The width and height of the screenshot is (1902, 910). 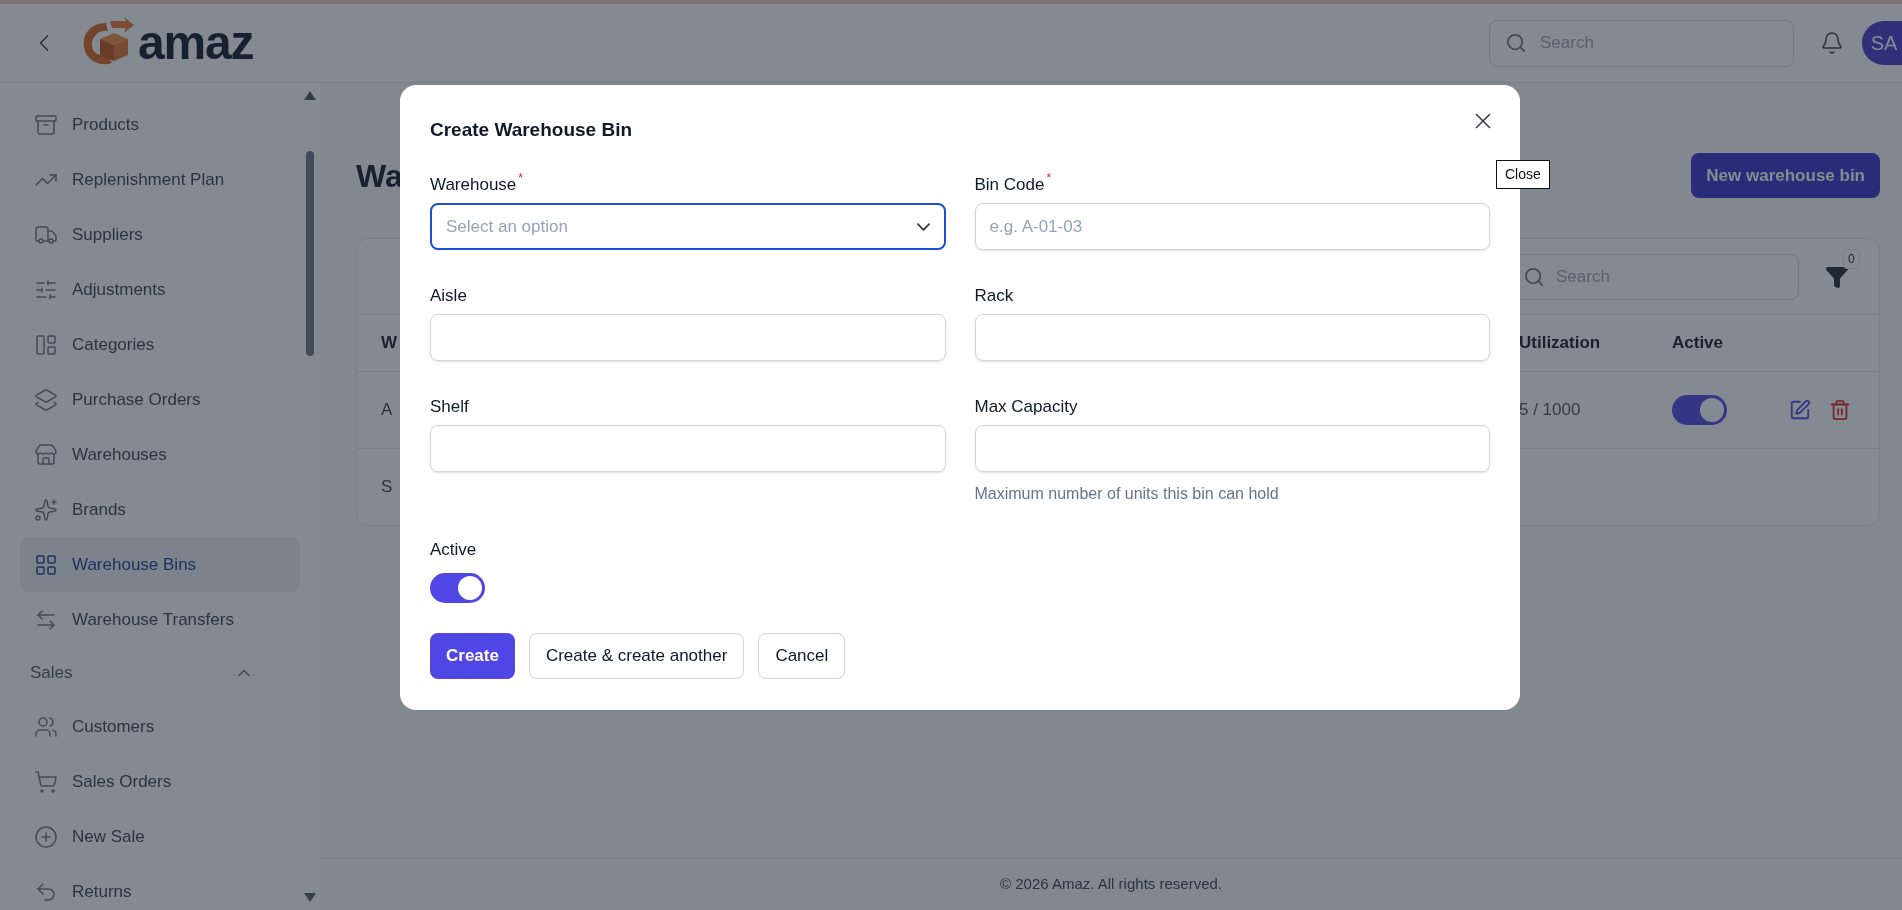 I want to click on avatar: SA, so click(x=1882, y=43).